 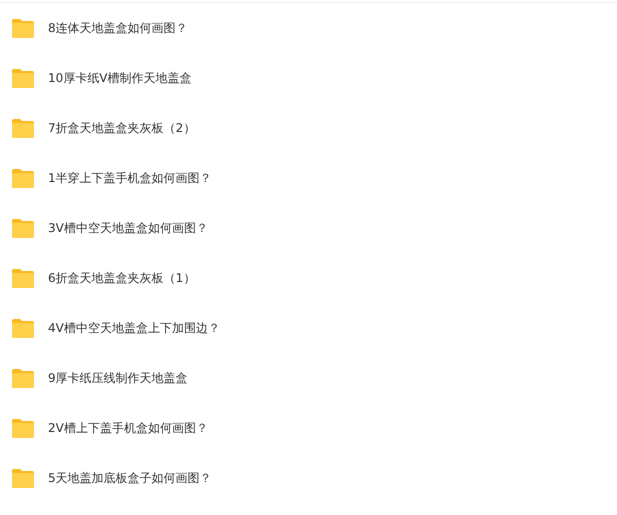 I want to click on folder-name: 2V槽上下盖手机盒如何画图？, so click(x=128, y=428).